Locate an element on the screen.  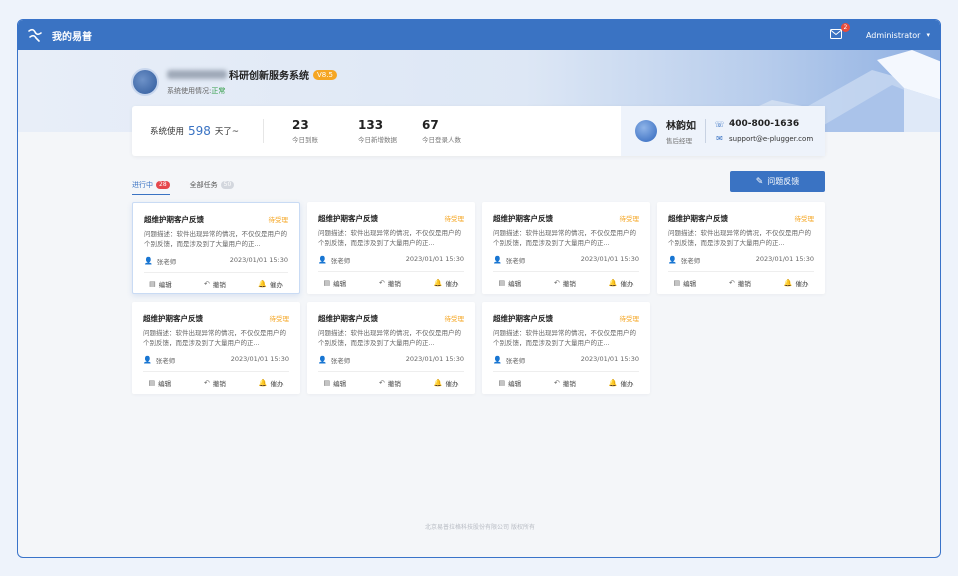
app-title: 我的易普 is located at coordinates (72, 37).